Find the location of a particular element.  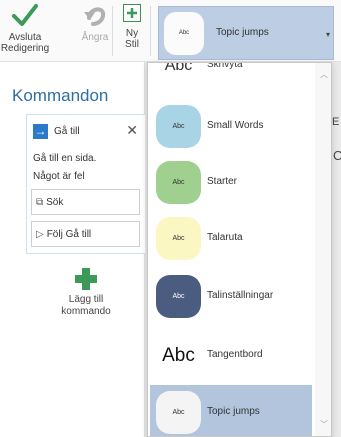

search-field: ⧉ Sök is located at coordinates (85, 202).